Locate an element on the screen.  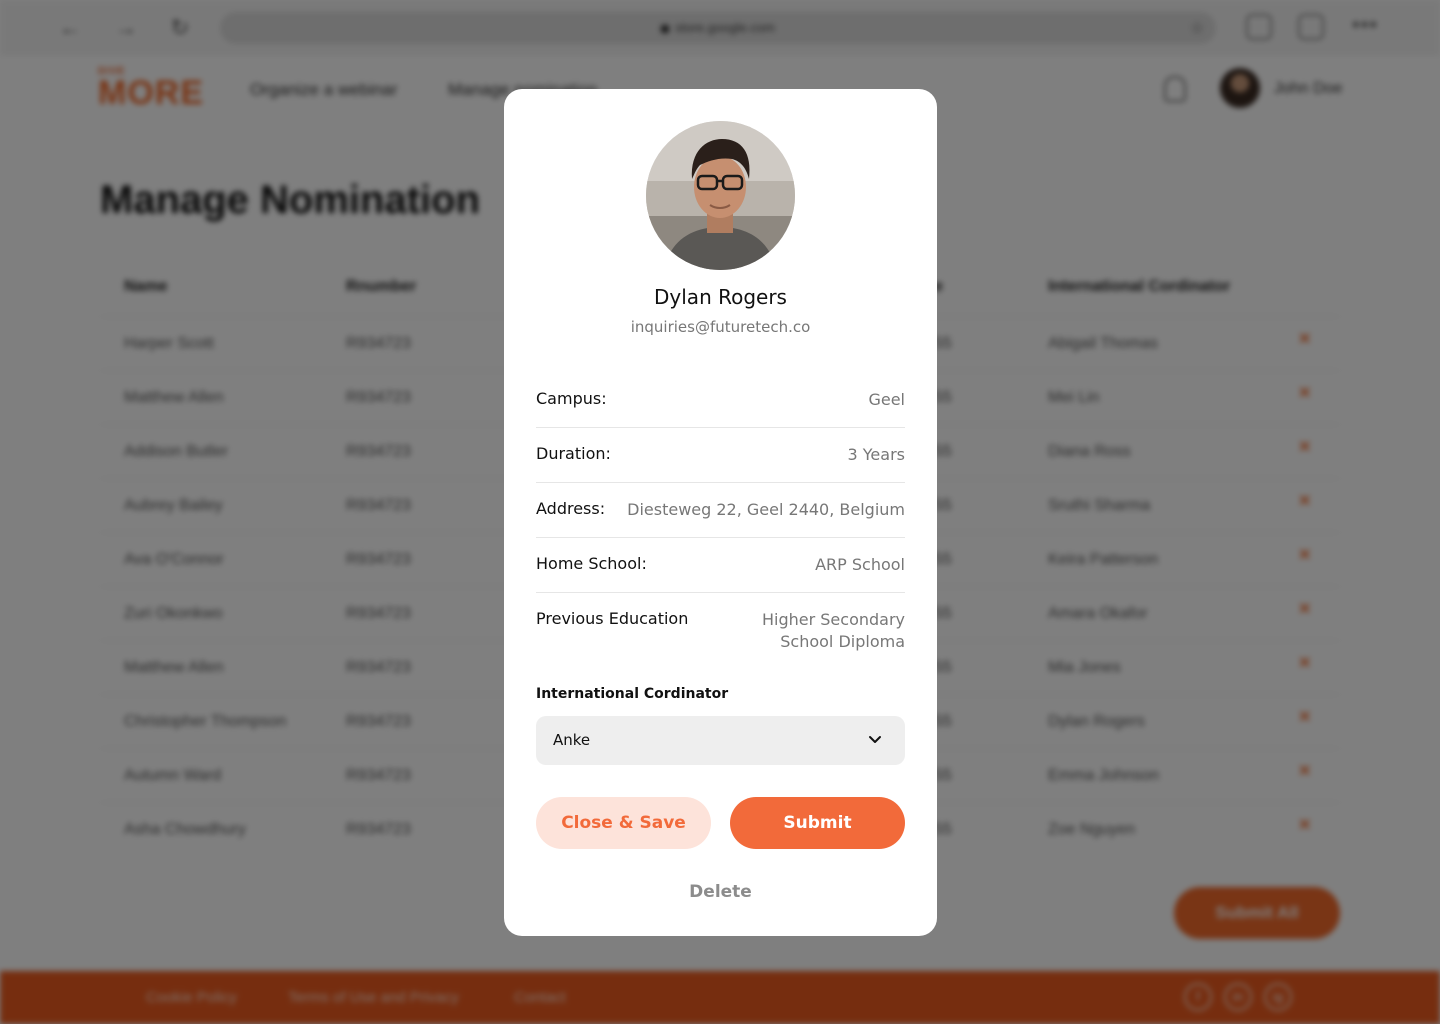
detail-value: Diesteweg 22, Geel 2440, Belgium is located at coordinates (766, 509).